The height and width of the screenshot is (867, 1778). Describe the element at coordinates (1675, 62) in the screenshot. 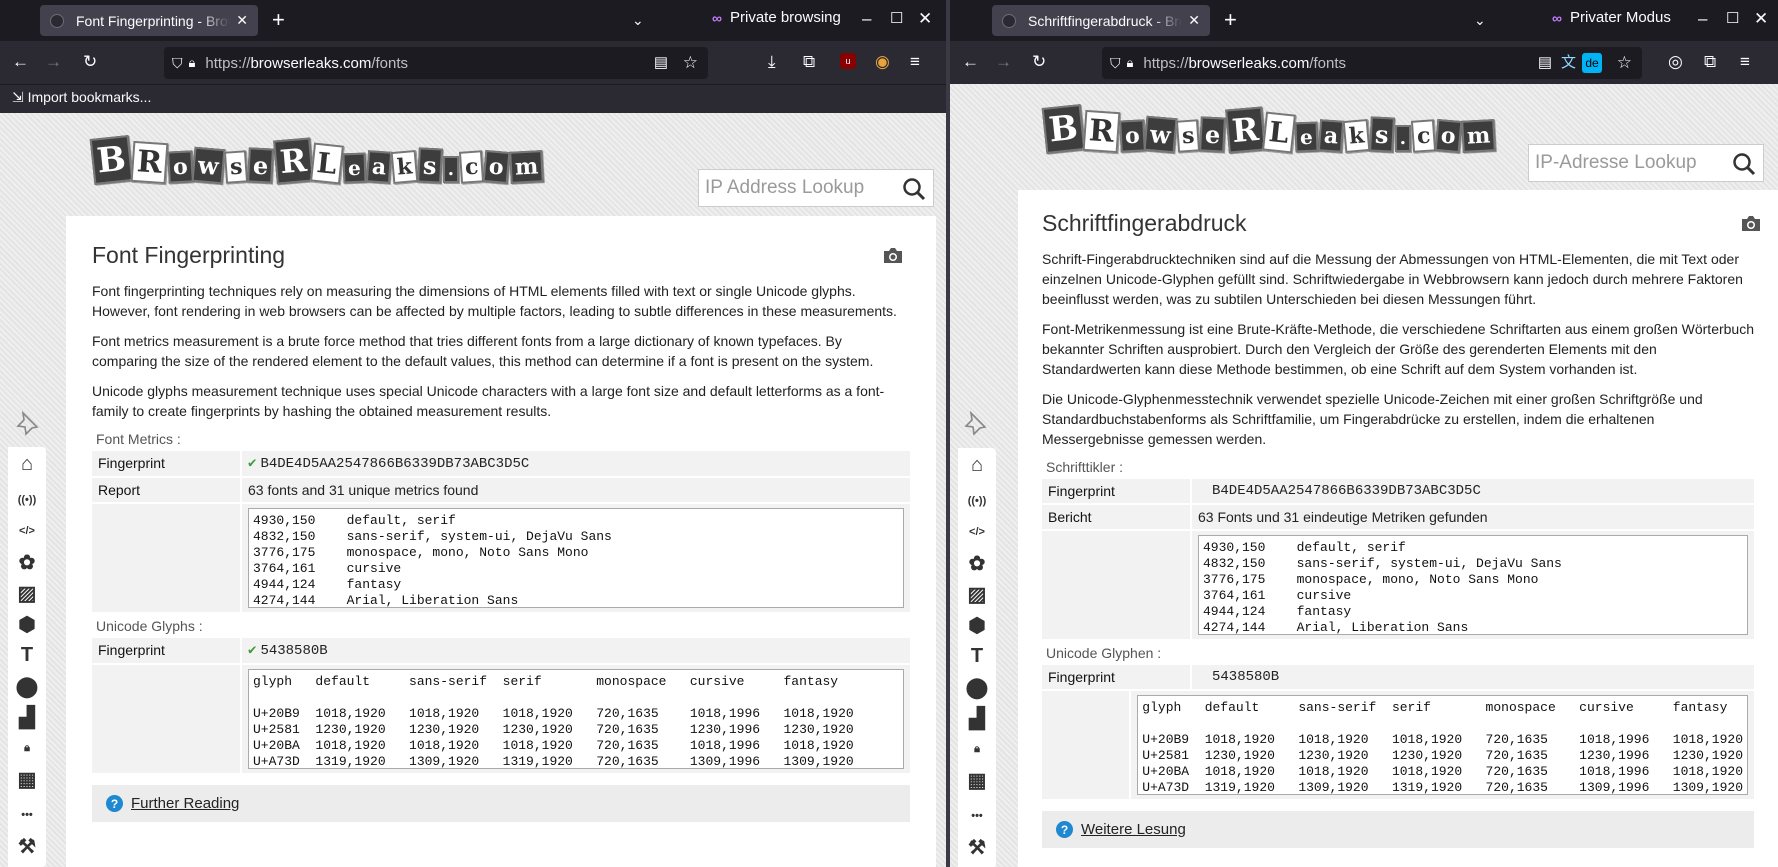

I see `account-icon: ◎` at that location.